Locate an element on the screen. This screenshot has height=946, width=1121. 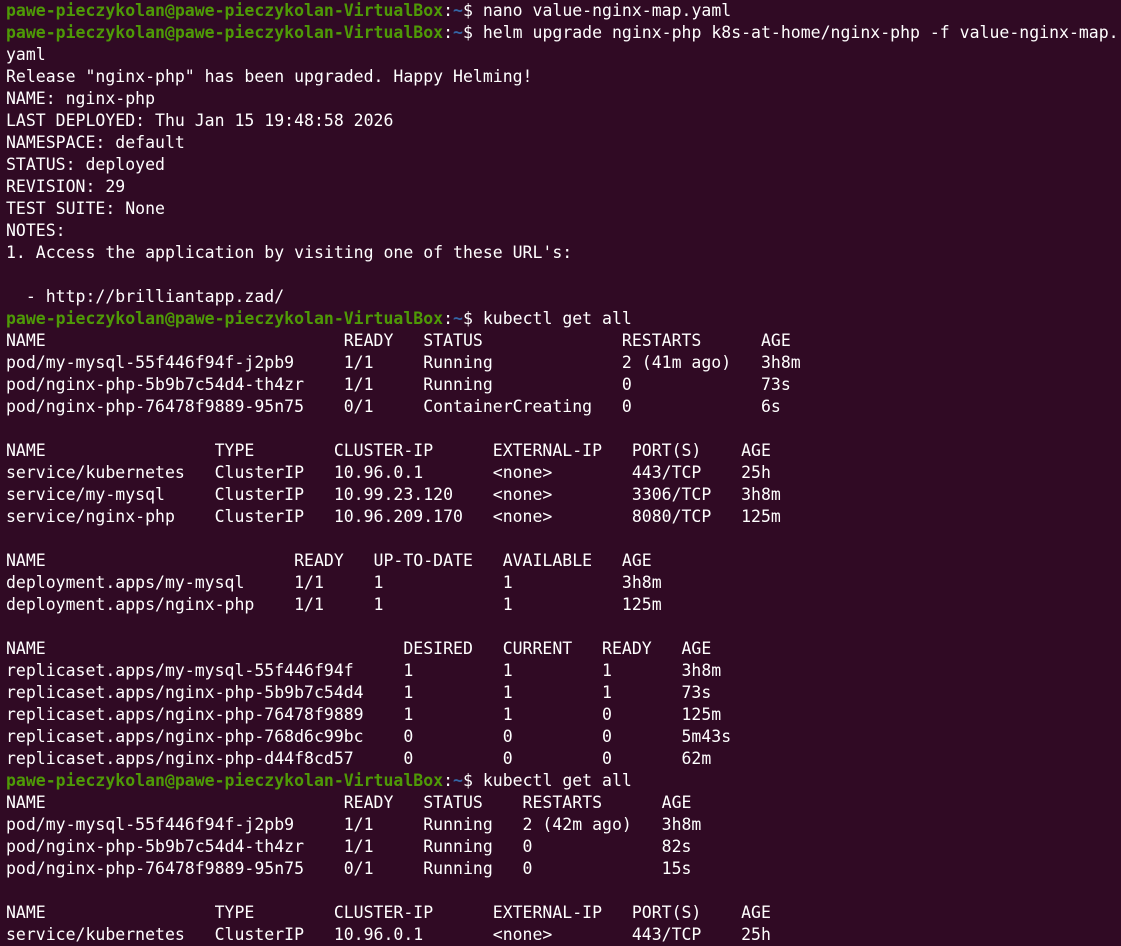
output-line: deployment.apps/nginx-php 1/1 1 1 125m is located at coordinates (334, 604).